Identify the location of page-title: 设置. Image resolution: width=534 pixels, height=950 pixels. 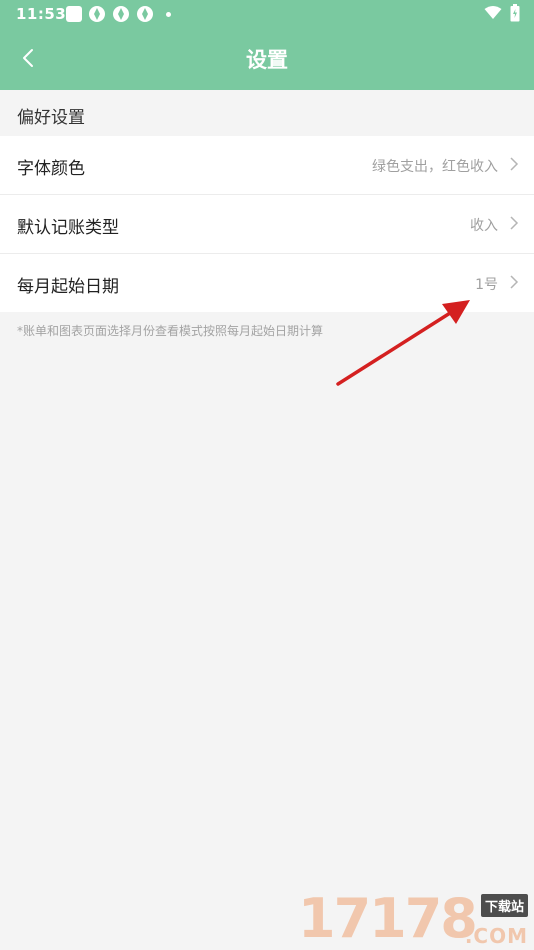
(267, 60).